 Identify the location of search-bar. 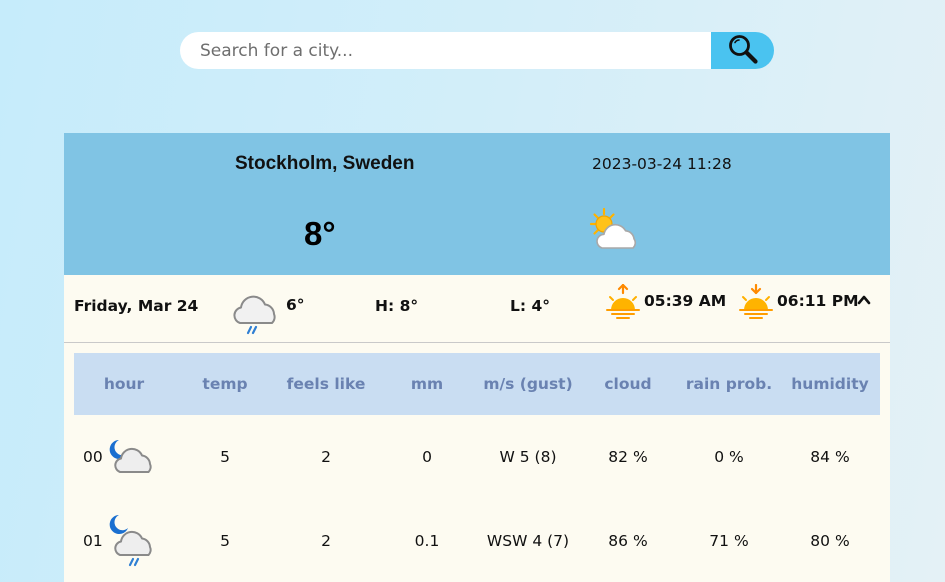
(477, 50).